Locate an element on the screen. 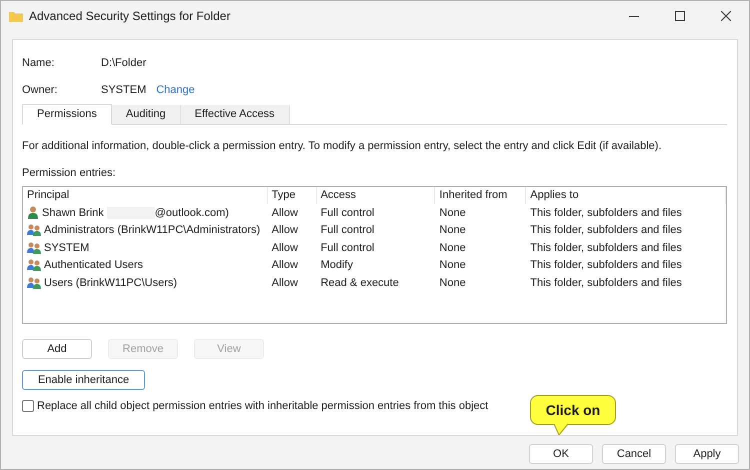 The width and height of the screenshot is (750, 470). principal-cell-text: Authenticated Users is located at coordinates (94, 265).